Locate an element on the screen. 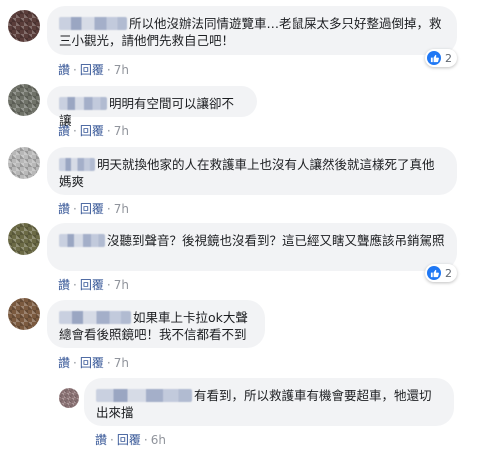 This screenshot has width=489, height=454. timestamp: 6h is located at coordinates (158, 440).